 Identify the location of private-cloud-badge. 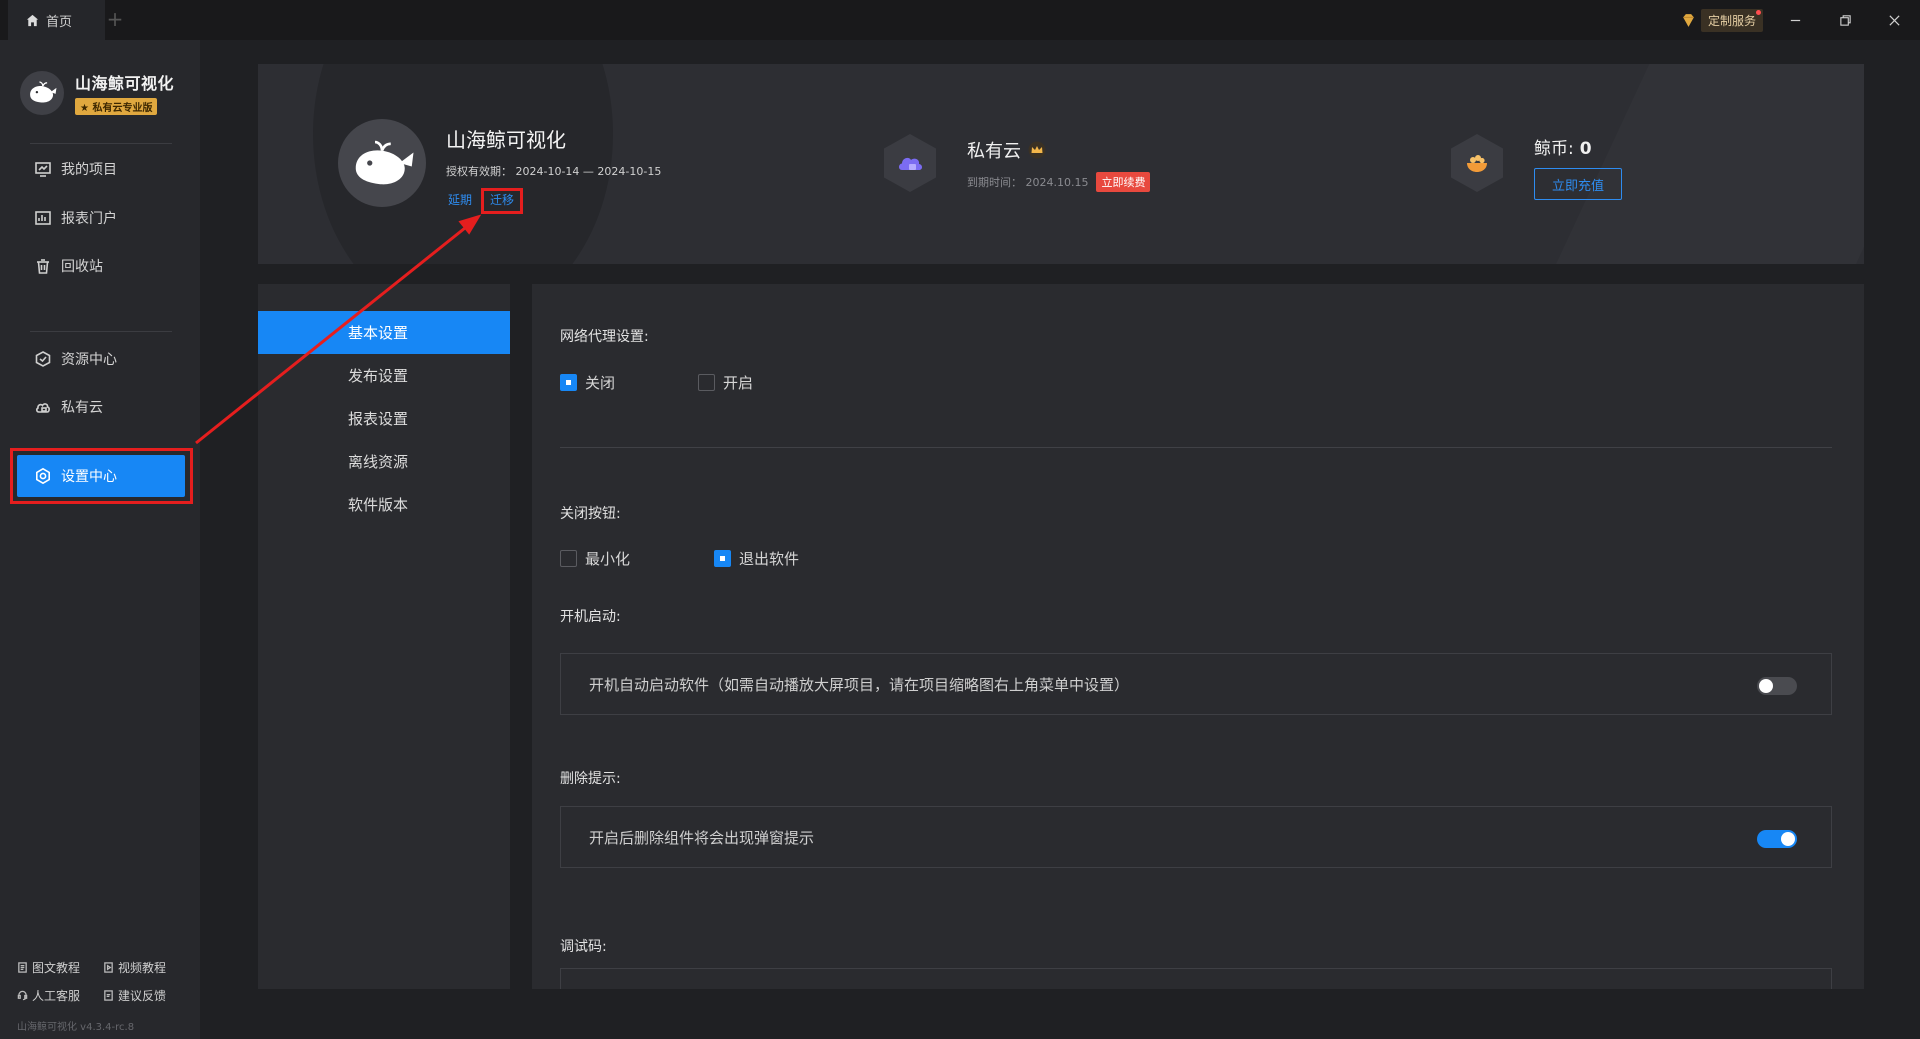
(910, 163).